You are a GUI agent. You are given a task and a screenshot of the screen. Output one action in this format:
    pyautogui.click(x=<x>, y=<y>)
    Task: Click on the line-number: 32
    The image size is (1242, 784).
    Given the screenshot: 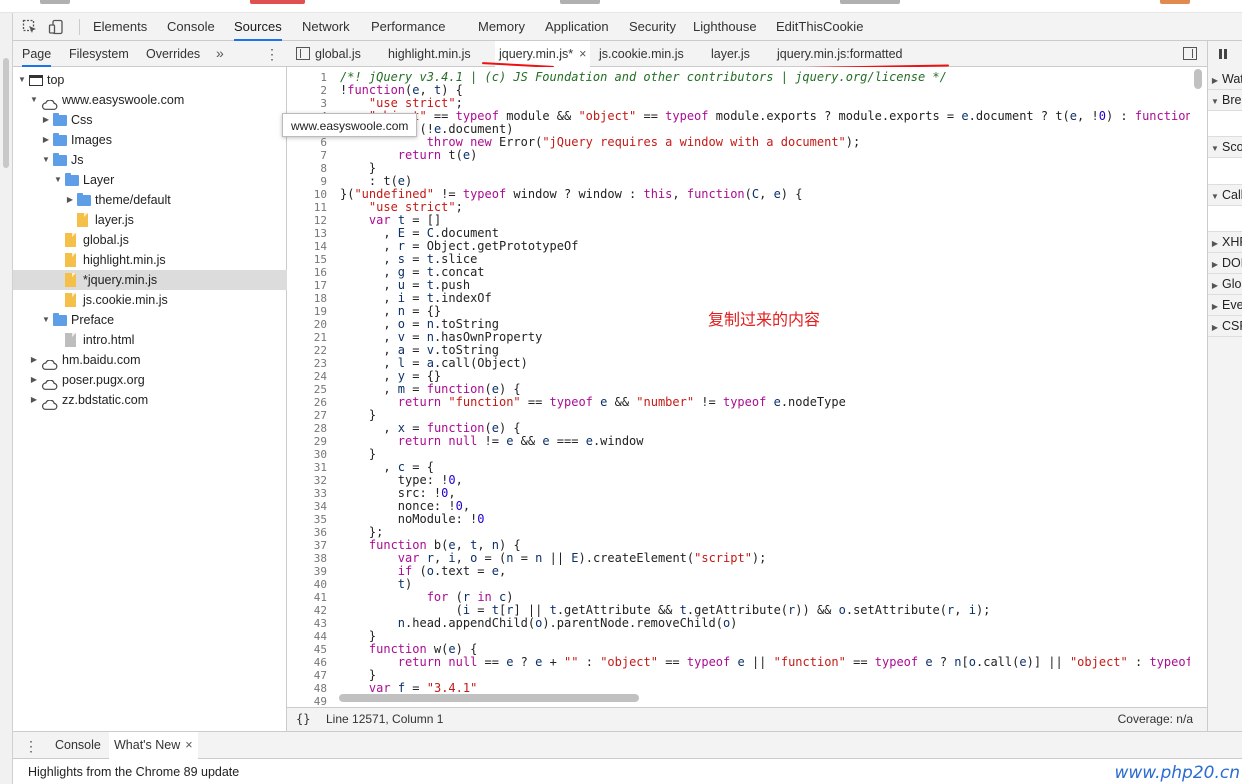 What is the action you would take?
    pyautogui.click(x=310, y=480)
    